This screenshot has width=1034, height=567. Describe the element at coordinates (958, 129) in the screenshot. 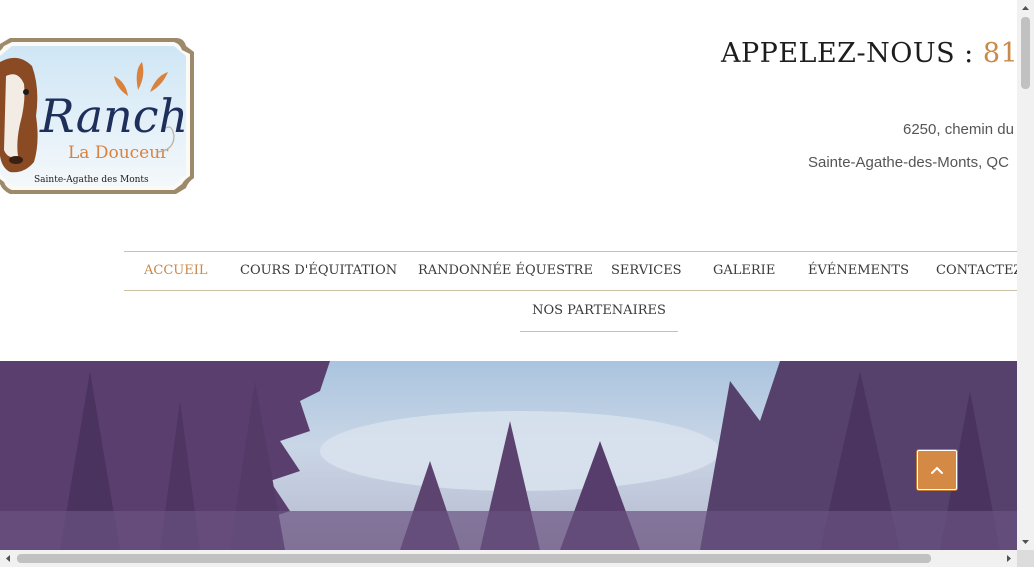

I see `address-line-1: 6250, chemin du` at that location.